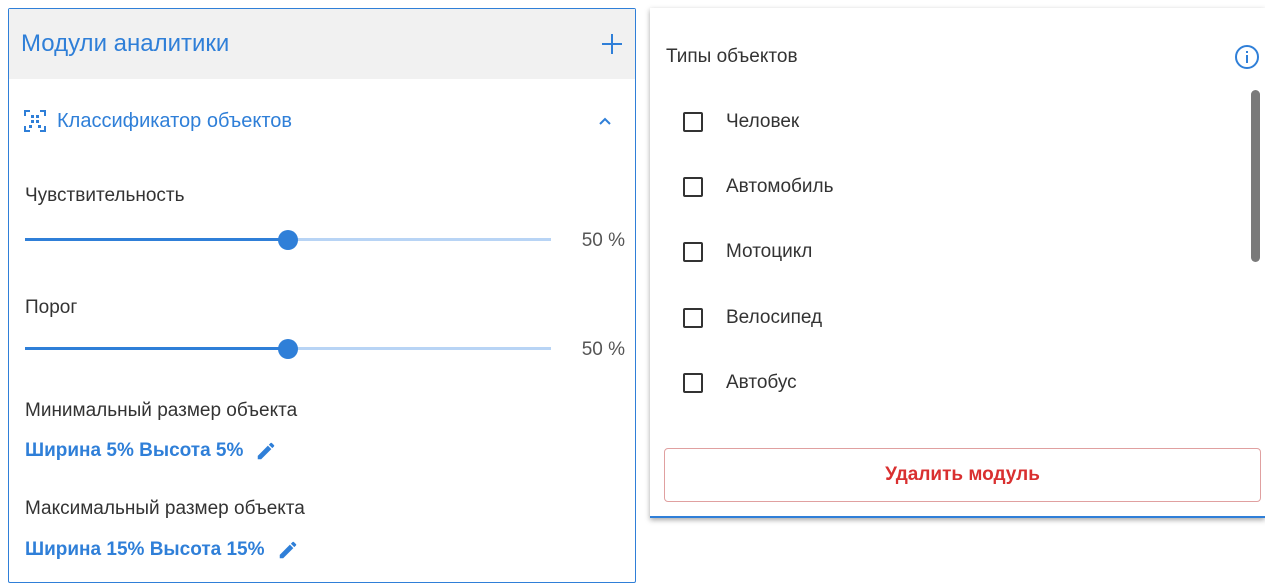 The width and height of the screenshot is (1265, 583). I want to click on type-item-person: Человек, so click(741, 122).